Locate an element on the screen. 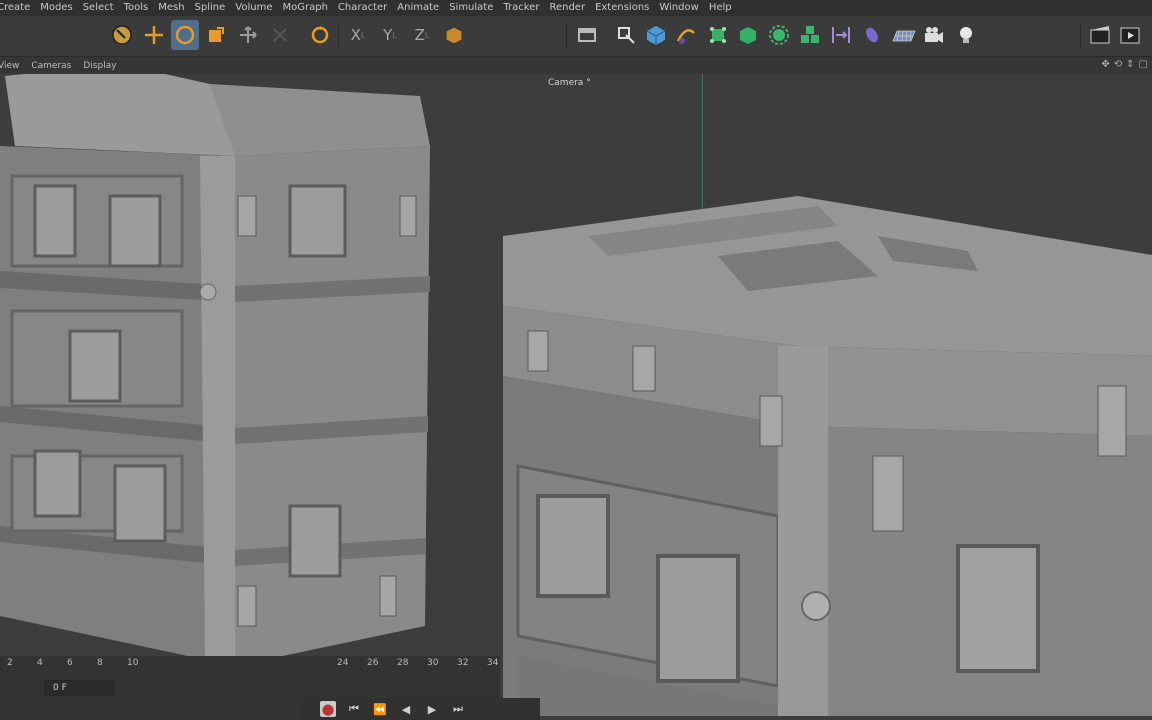 The width and height of the screenshot is (1152, 720). go-to-start-icon: ⏮ is located at coordinates (354, 709).